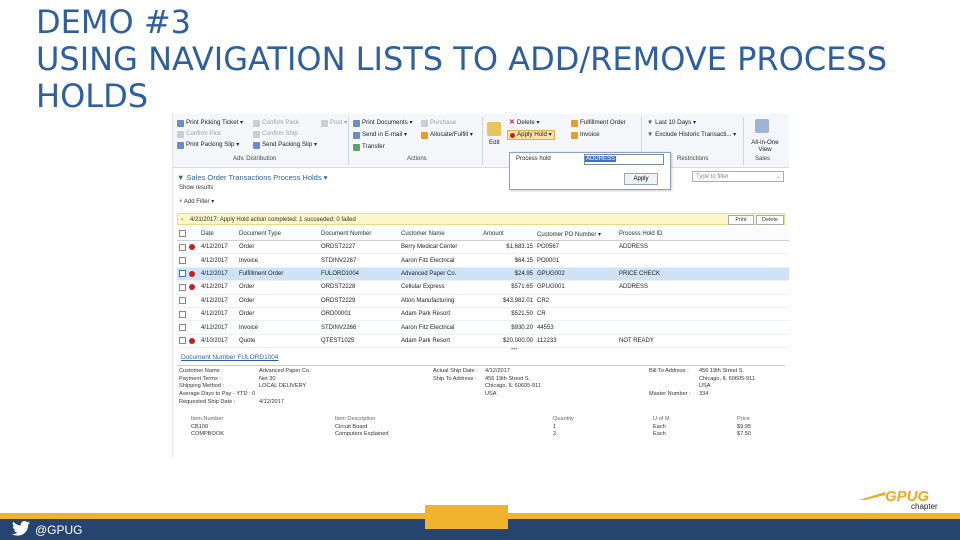 Image resolution: width=960 pixels, height=540 pixels. What do you see at coordinates (356, 135) in the screenshot?
I see `email-icon` at bounding box center [356, 135].